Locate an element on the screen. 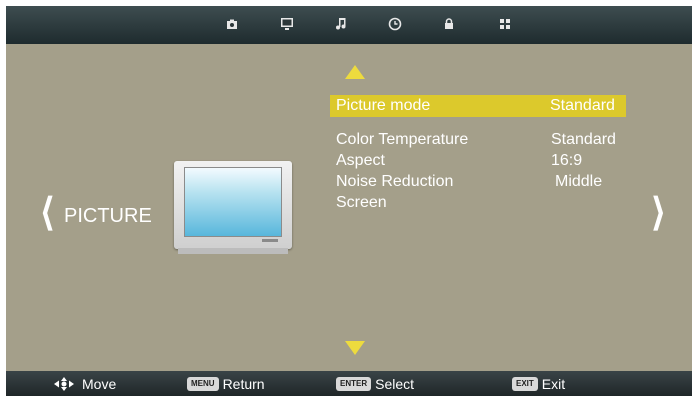 The height and width of the screenshot is (398, 696). tv-monitor-icon is located at coordinates (287, 24).